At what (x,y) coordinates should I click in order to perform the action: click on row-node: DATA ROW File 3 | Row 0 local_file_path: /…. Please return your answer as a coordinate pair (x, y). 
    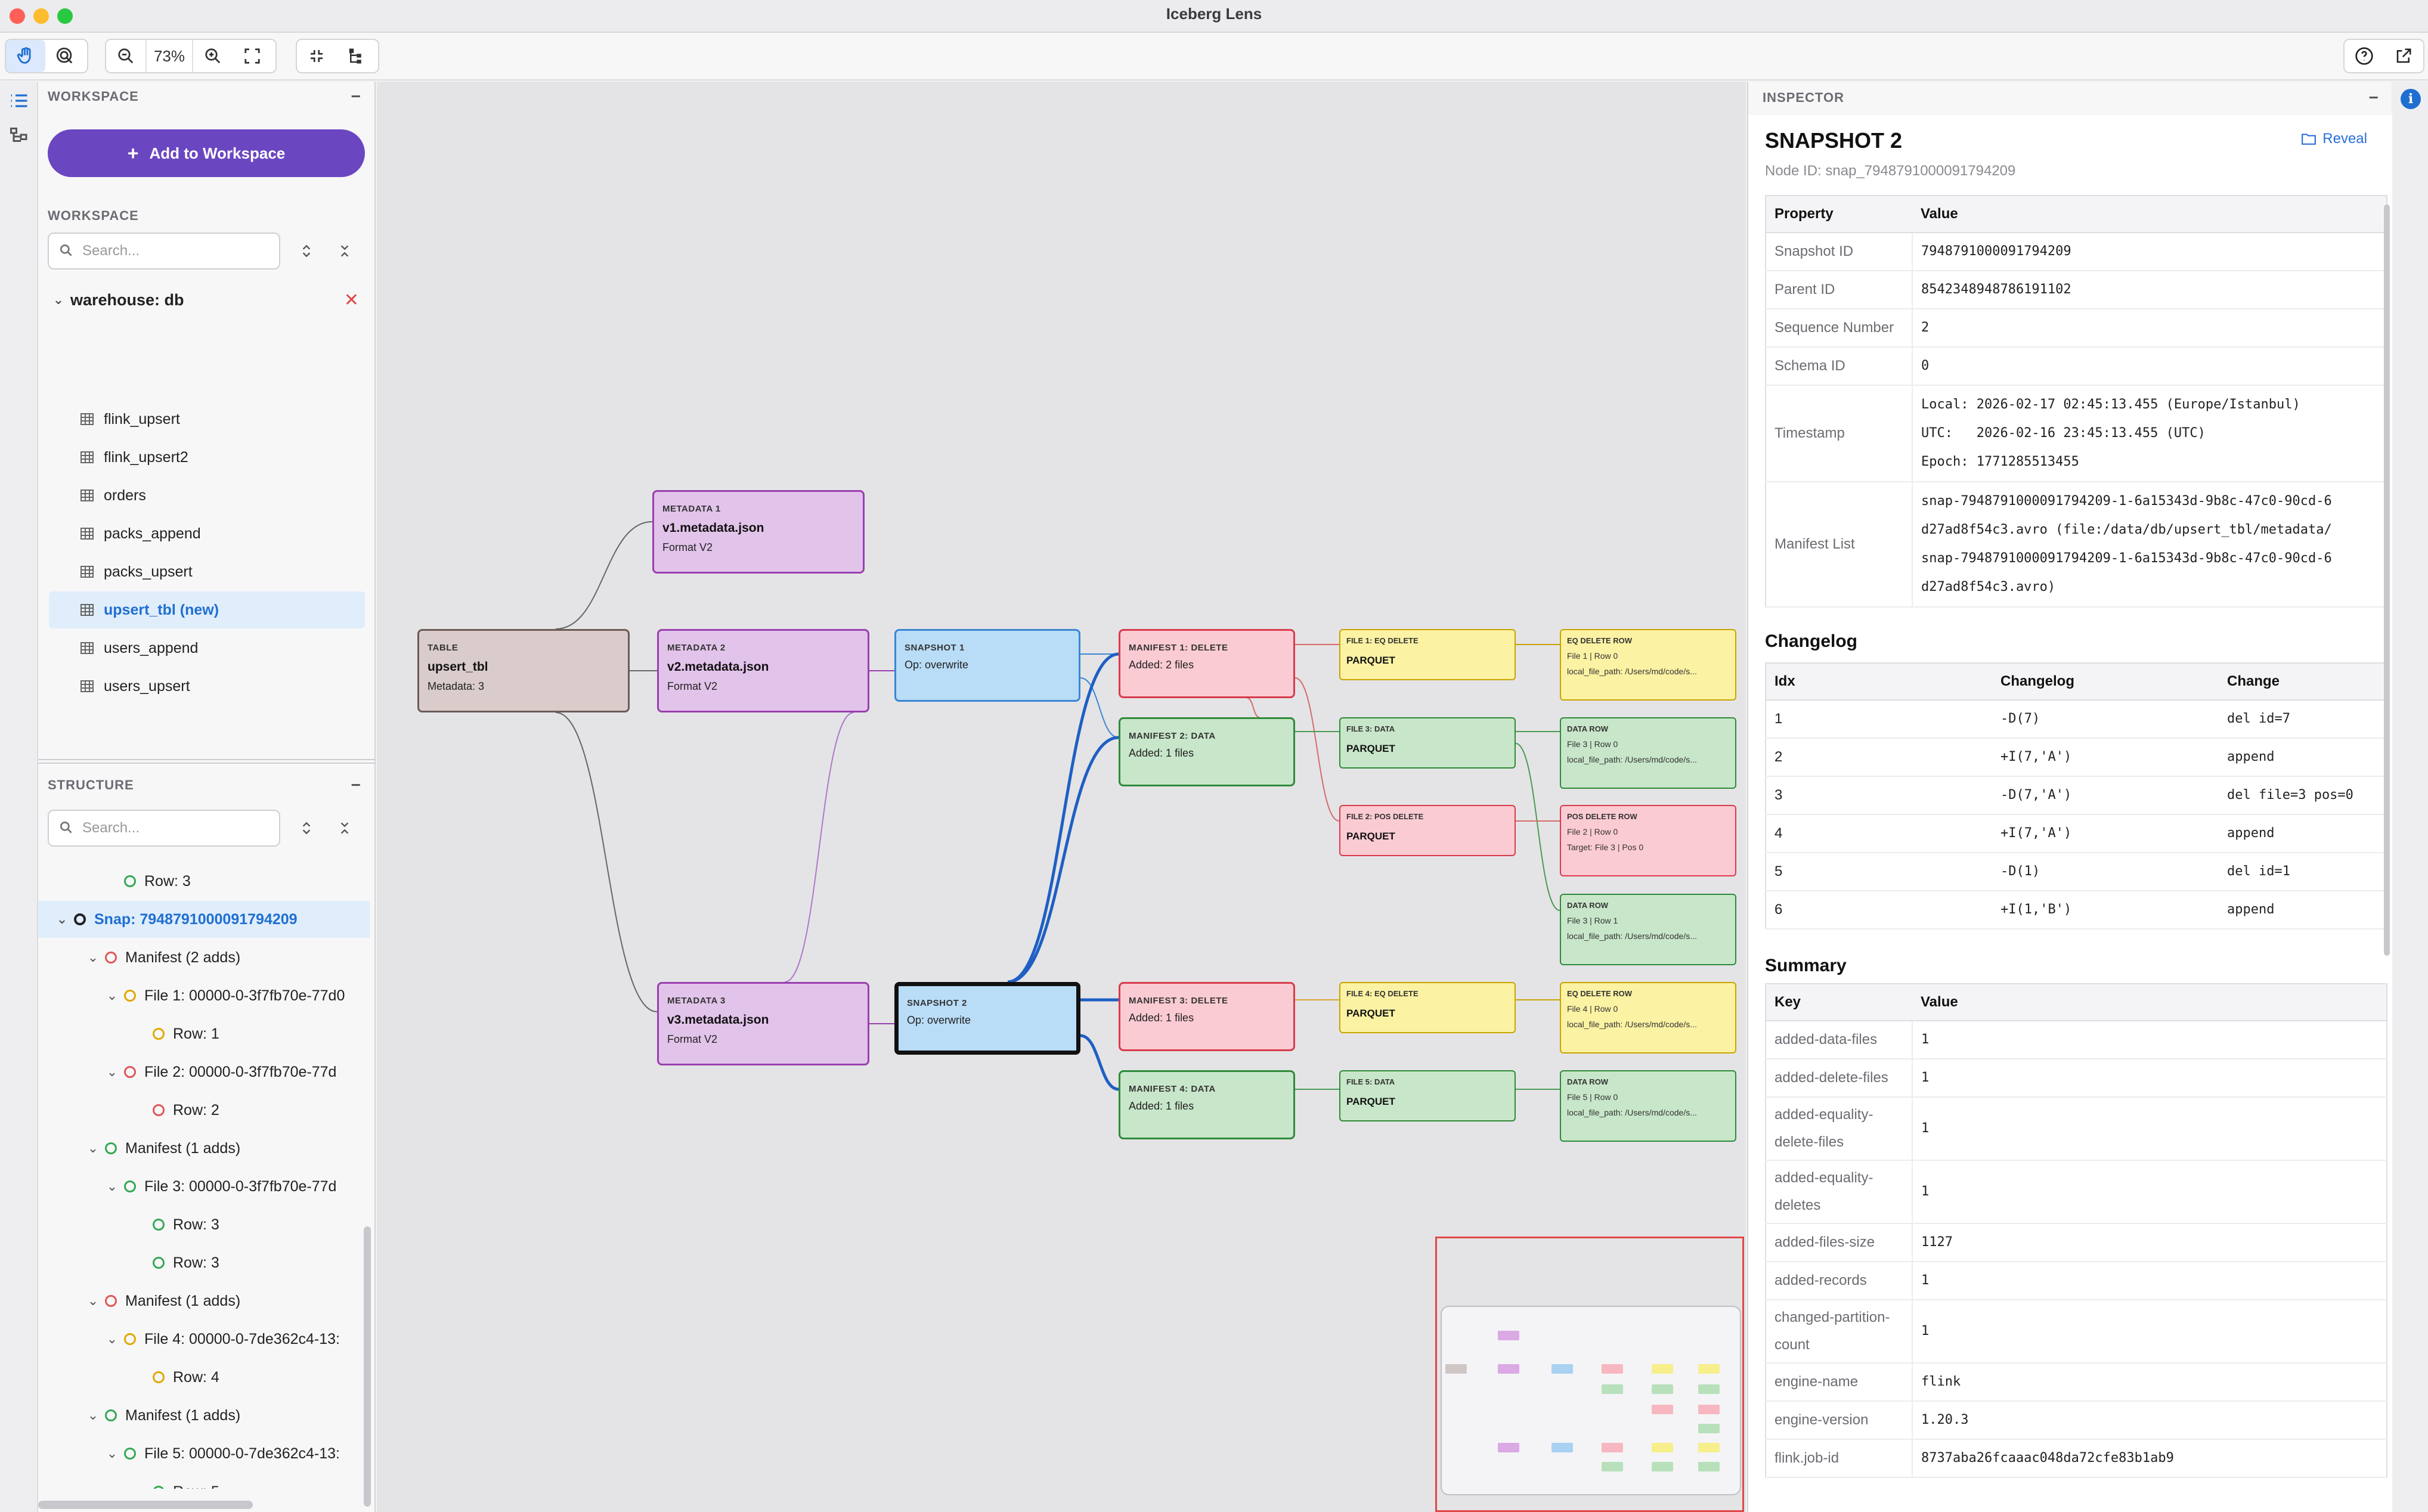
    Looking at the image, I should click on (1648, 753).